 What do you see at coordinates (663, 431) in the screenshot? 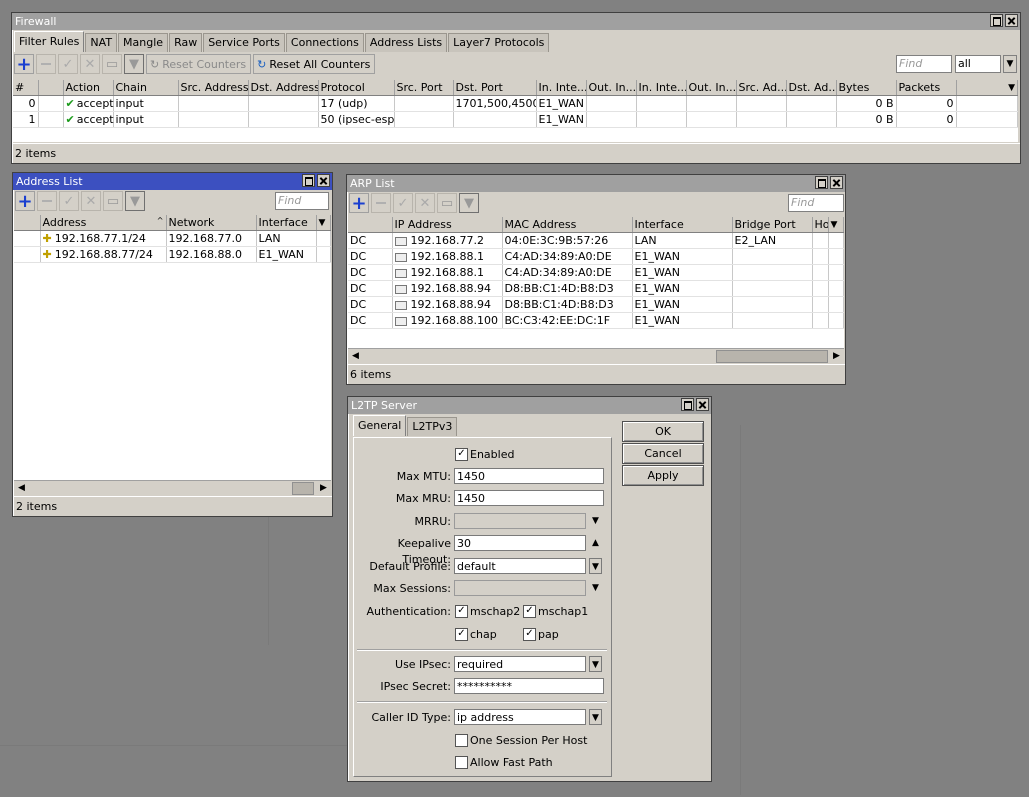
I see `ok-button: OK` at bounding box center [663, 431].